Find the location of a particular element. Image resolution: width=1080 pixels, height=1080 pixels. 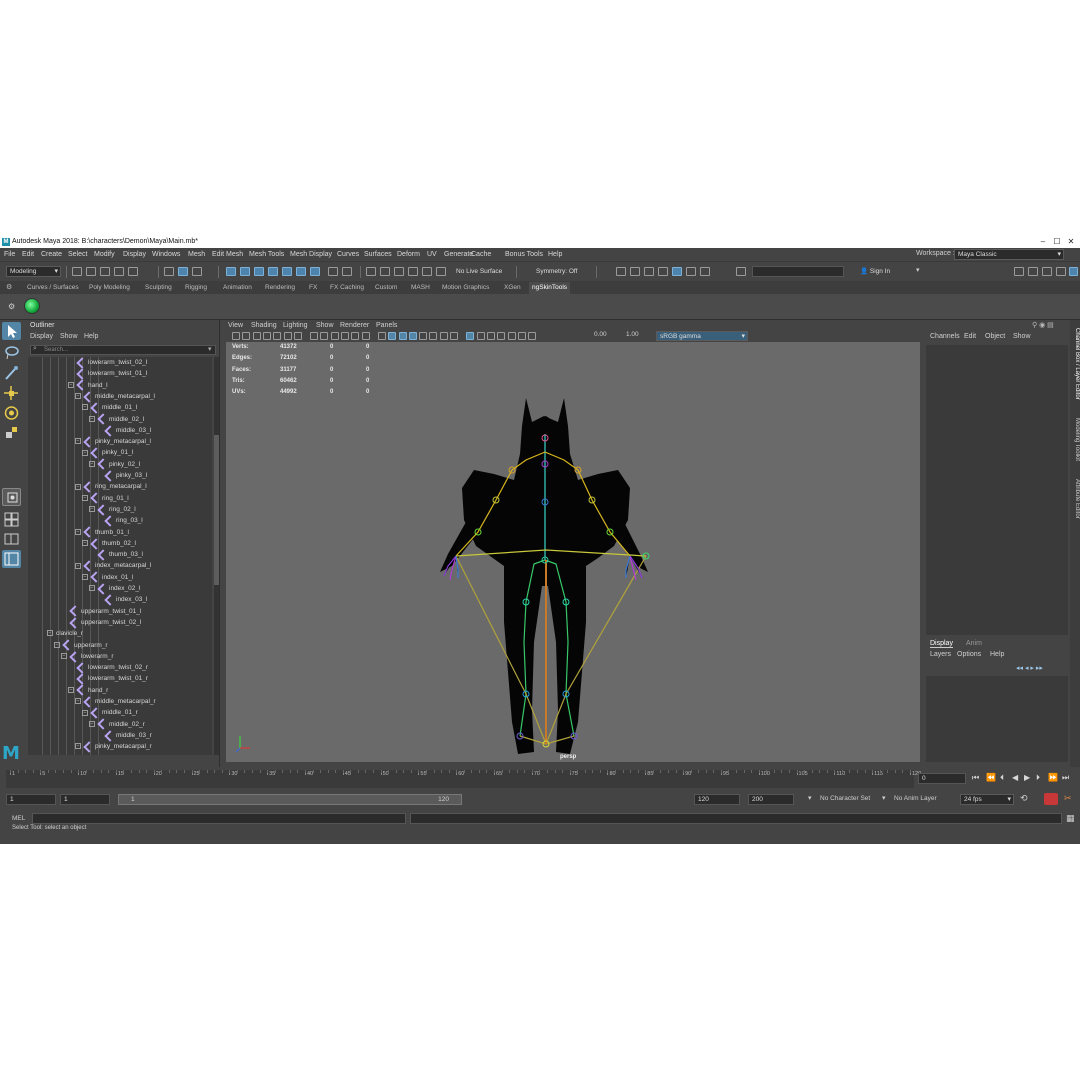

menu-set-dropdown: Modeling is located at coordinates (33, 271).